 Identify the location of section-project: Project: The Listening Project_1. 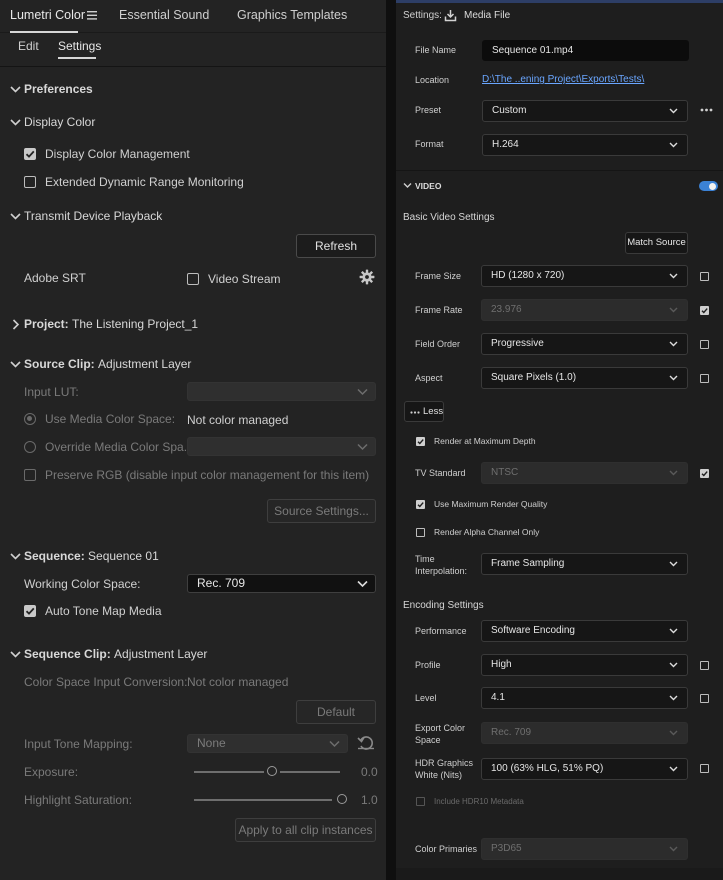
(111, 324).